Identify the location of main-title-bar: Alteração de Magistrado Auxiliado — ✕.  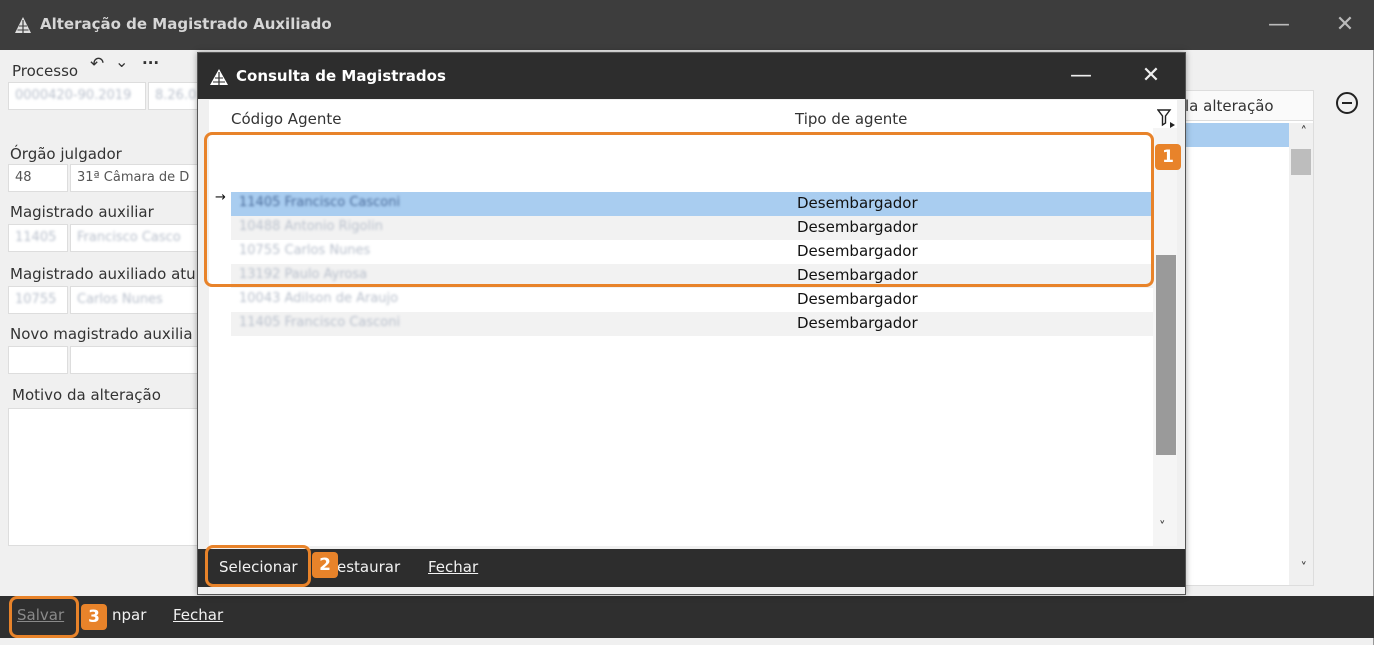
(687, 25).